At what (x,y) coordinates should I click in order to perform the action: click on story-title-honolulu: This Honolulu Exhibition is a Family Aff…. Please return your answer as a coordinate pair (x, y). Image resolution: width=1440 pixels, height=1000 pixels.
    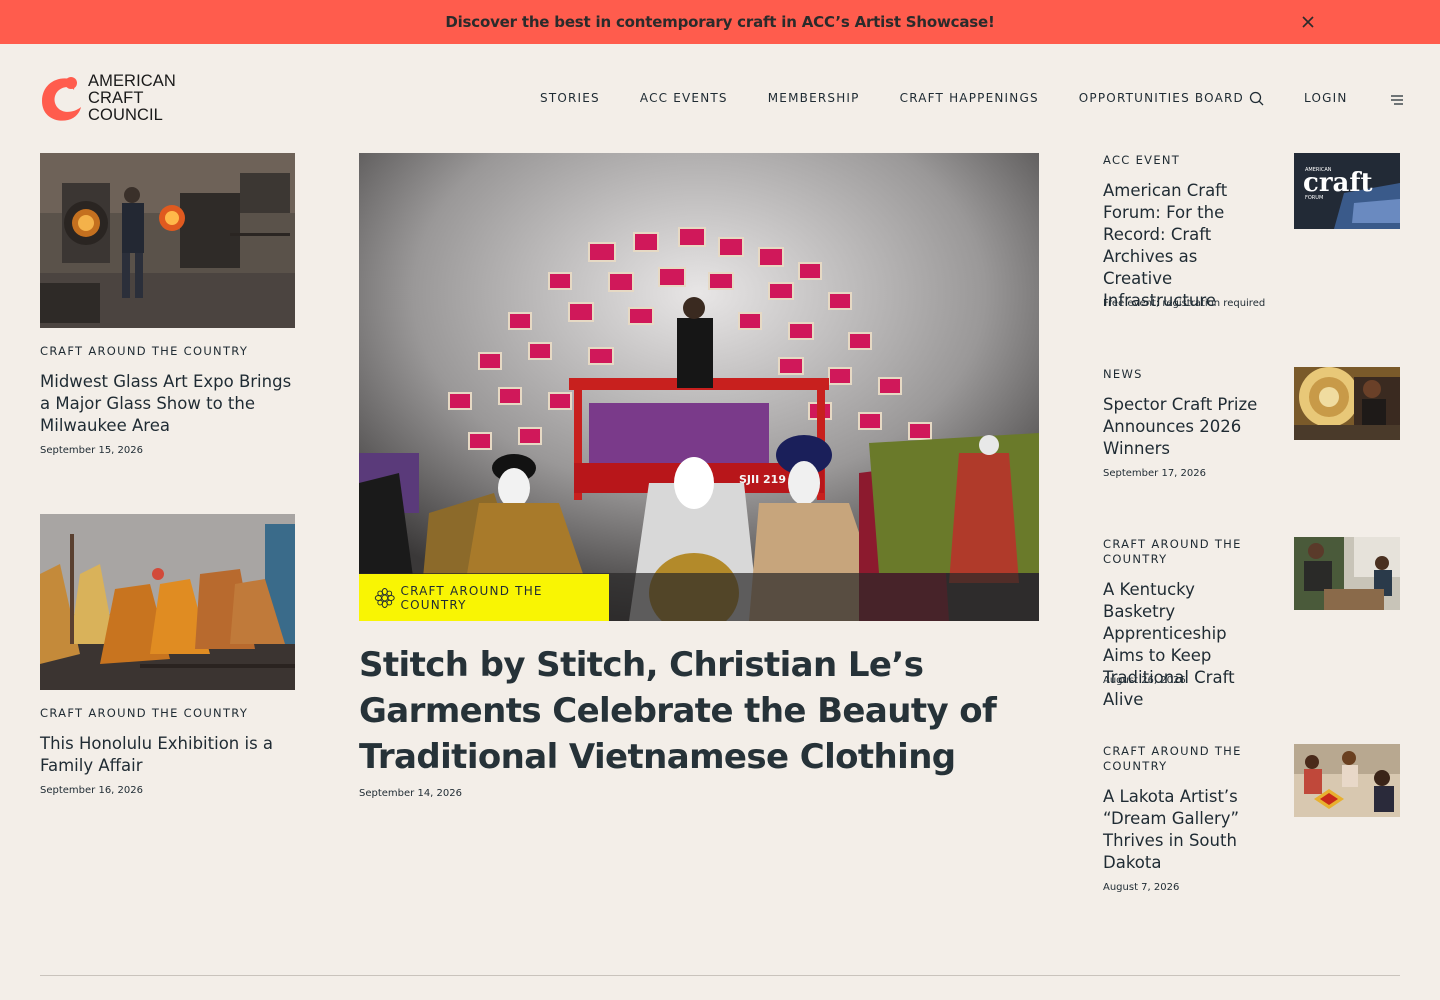
    Looking at the image, I should click on (167, 755).